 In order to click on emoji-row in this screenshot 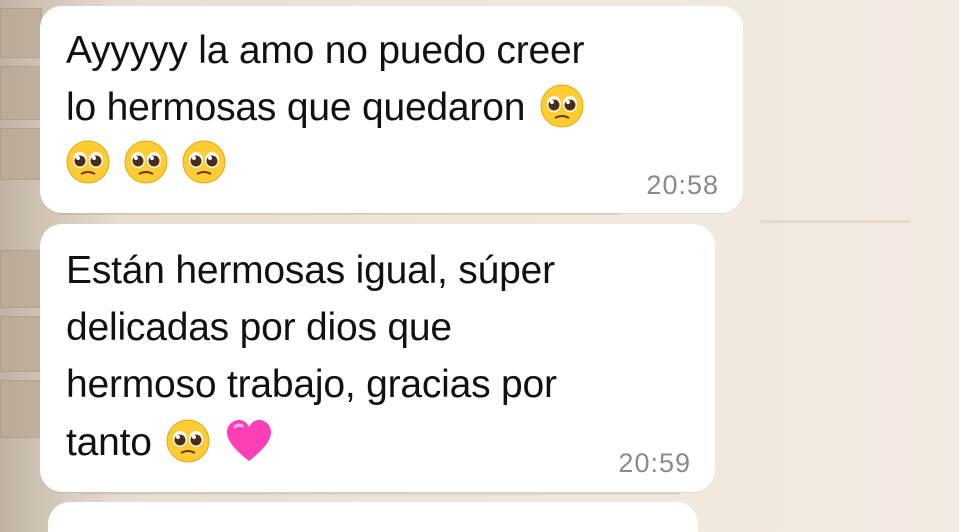, I will do `click(146, 164)`.